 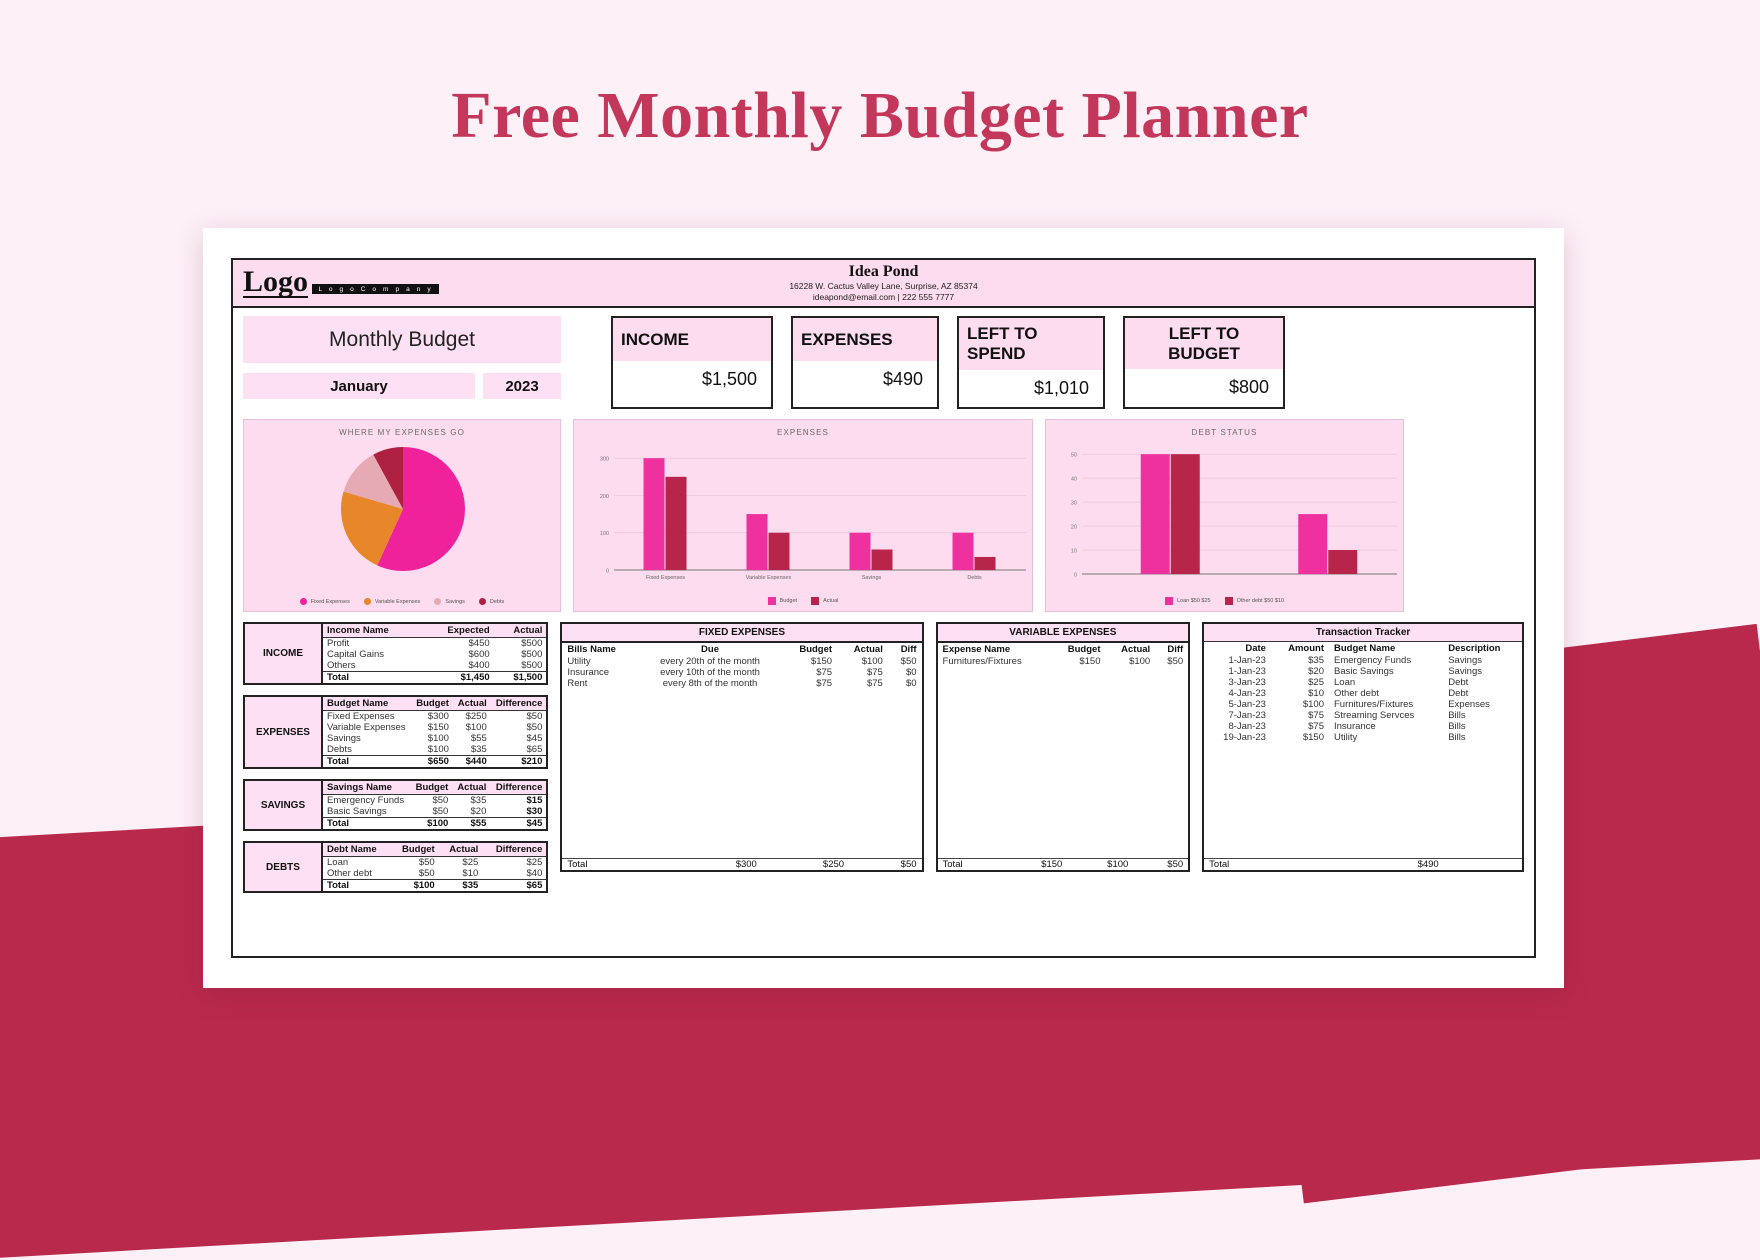 What do you see at coordinates (479, 665) in the screenshot?
I see `table-cell: $400` at bounding box center [479, 665].